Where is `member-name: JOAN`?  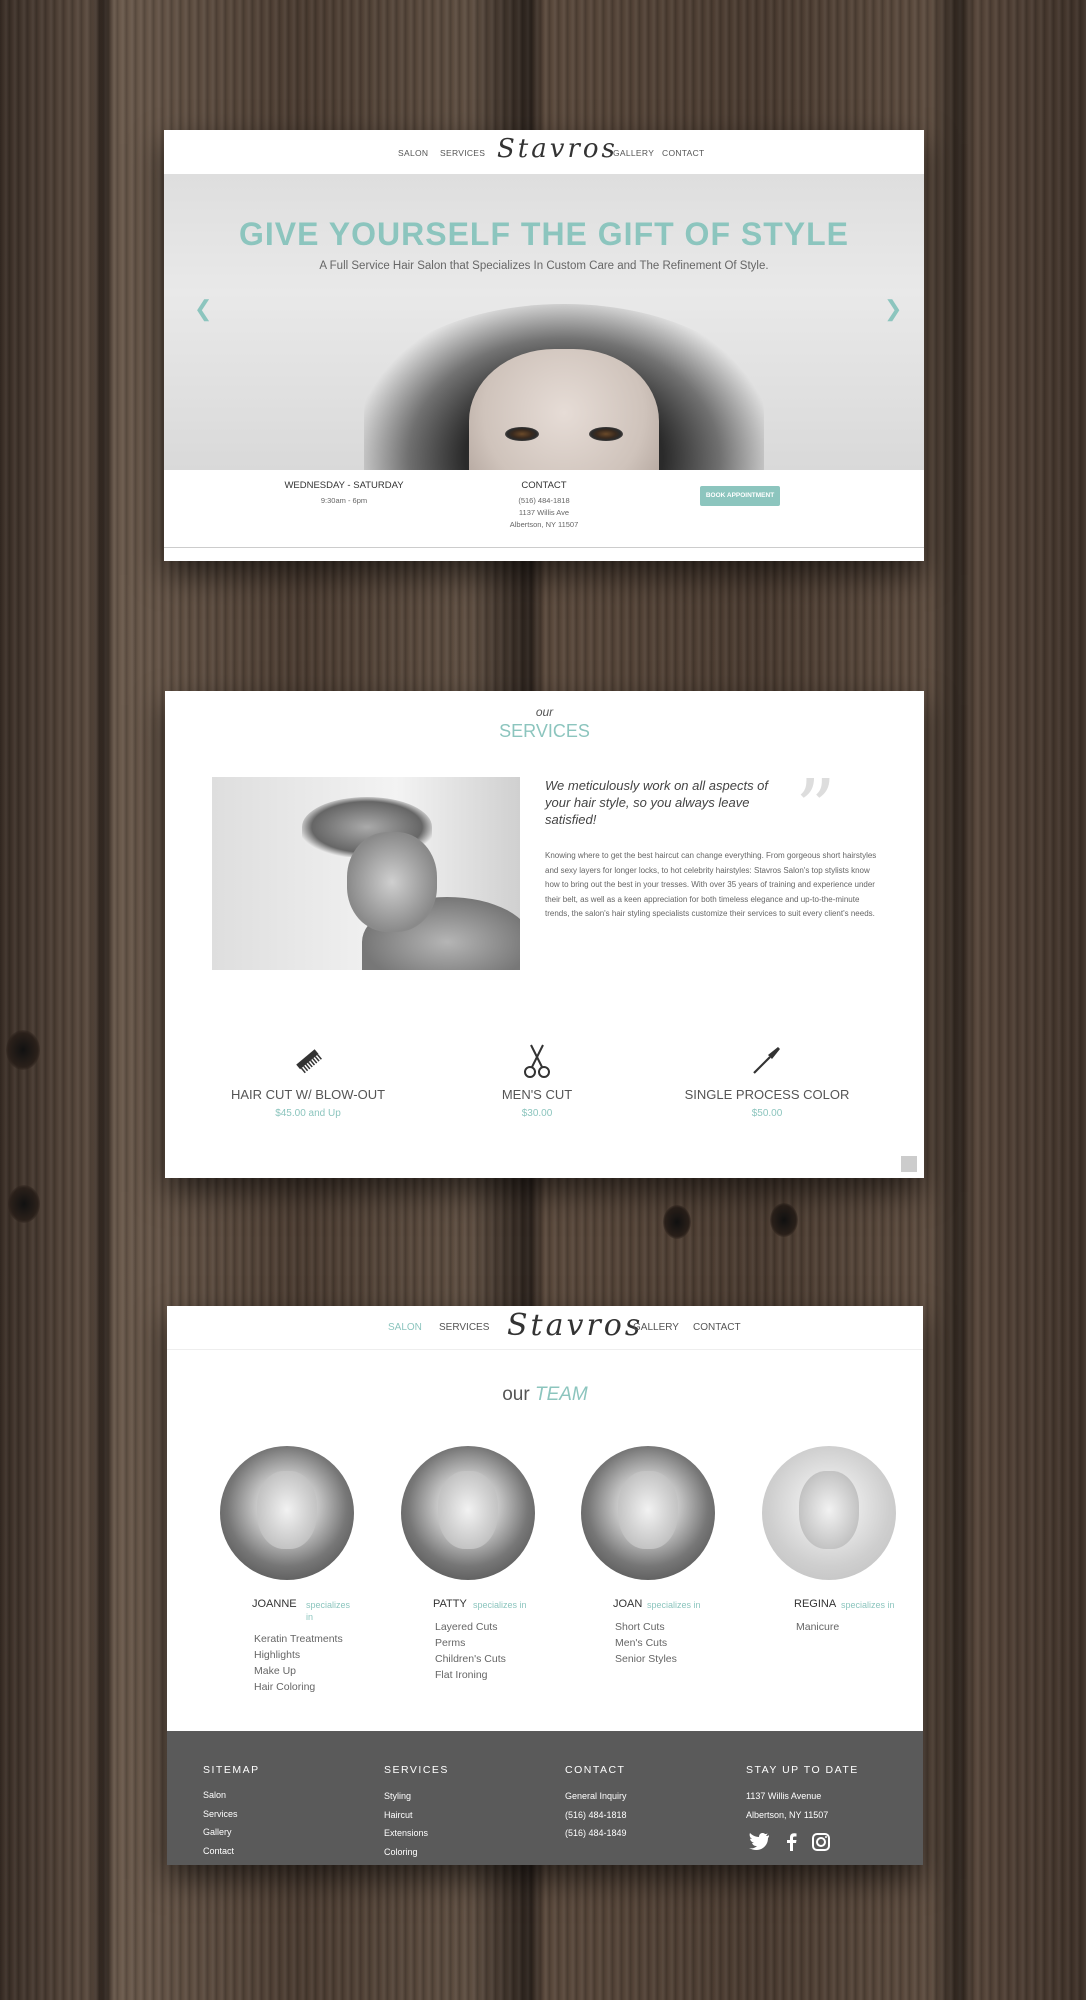 member-name: JOAN is located at coordinates (628, 1604).